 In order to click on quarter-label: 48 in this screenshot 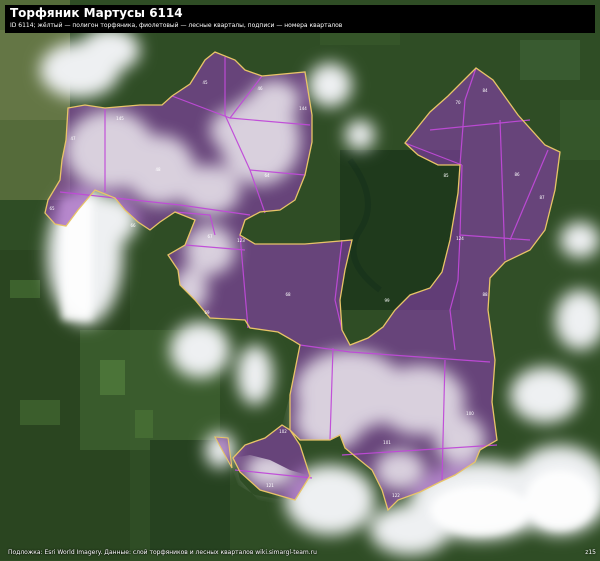, I will do `click(158, 169)`.